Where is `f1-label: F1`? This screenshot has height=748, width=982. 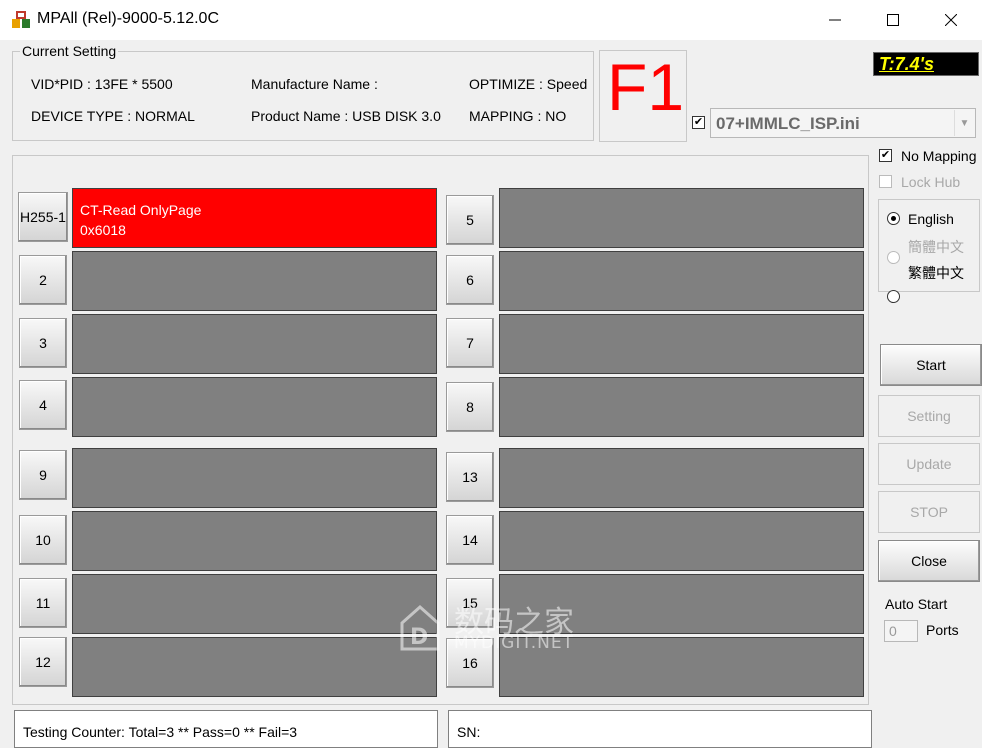
f1-label: F1 is located at coordinates (646, 87).